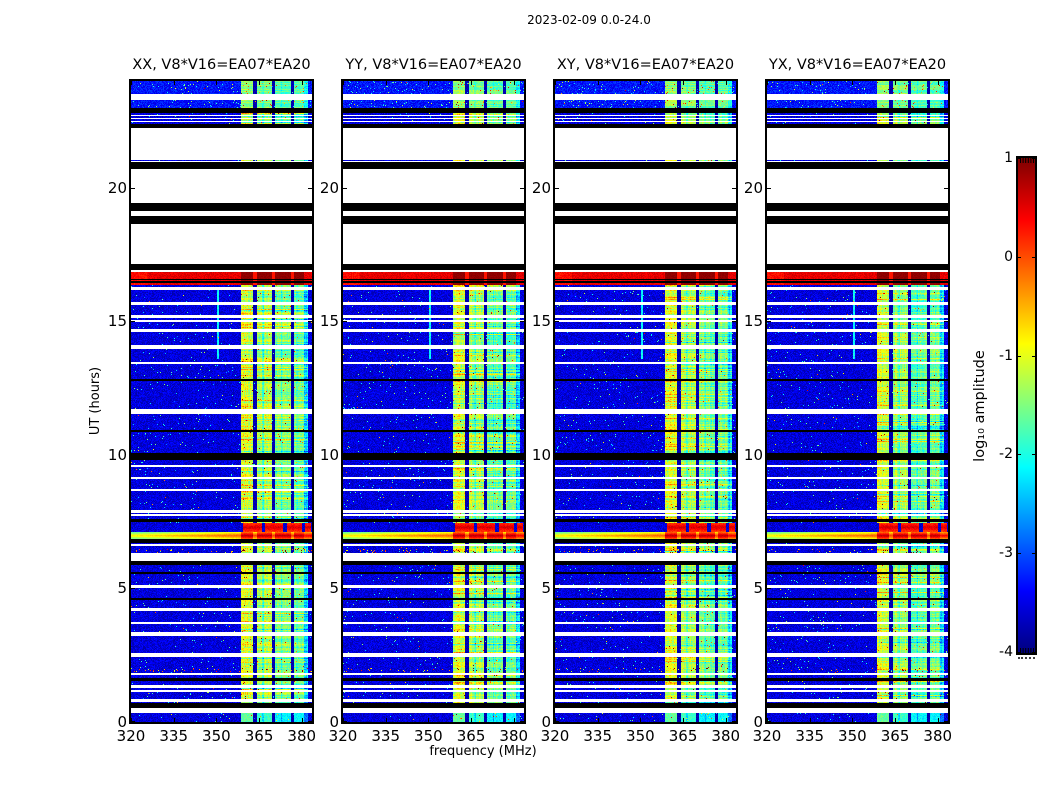  What do you see at coordinates (433, 65) in the screenshot?
I see `panel-yy-title: YY, V8*V16=EA07*EA20` at bounding box center [433, 65].